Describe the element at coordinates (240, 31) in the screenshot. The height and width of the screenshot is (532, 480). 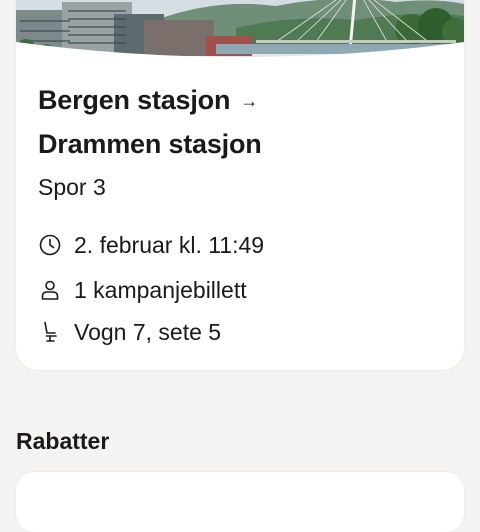
I see `destination-photo` at that location.